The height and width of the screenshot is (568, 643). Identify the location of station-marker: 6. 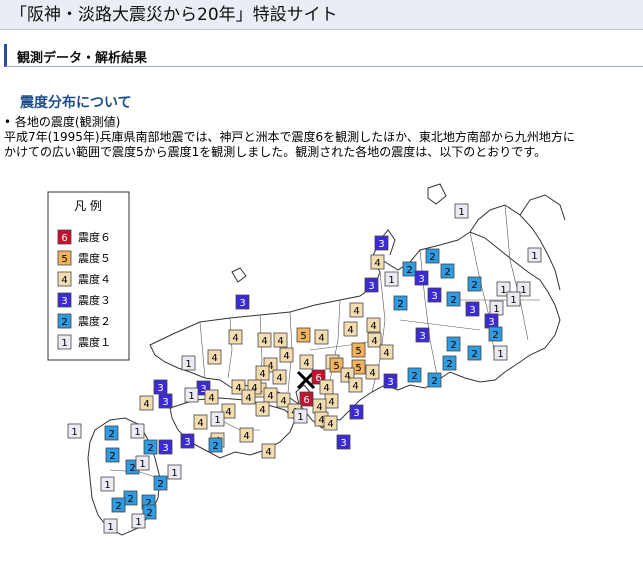
(306, 399).